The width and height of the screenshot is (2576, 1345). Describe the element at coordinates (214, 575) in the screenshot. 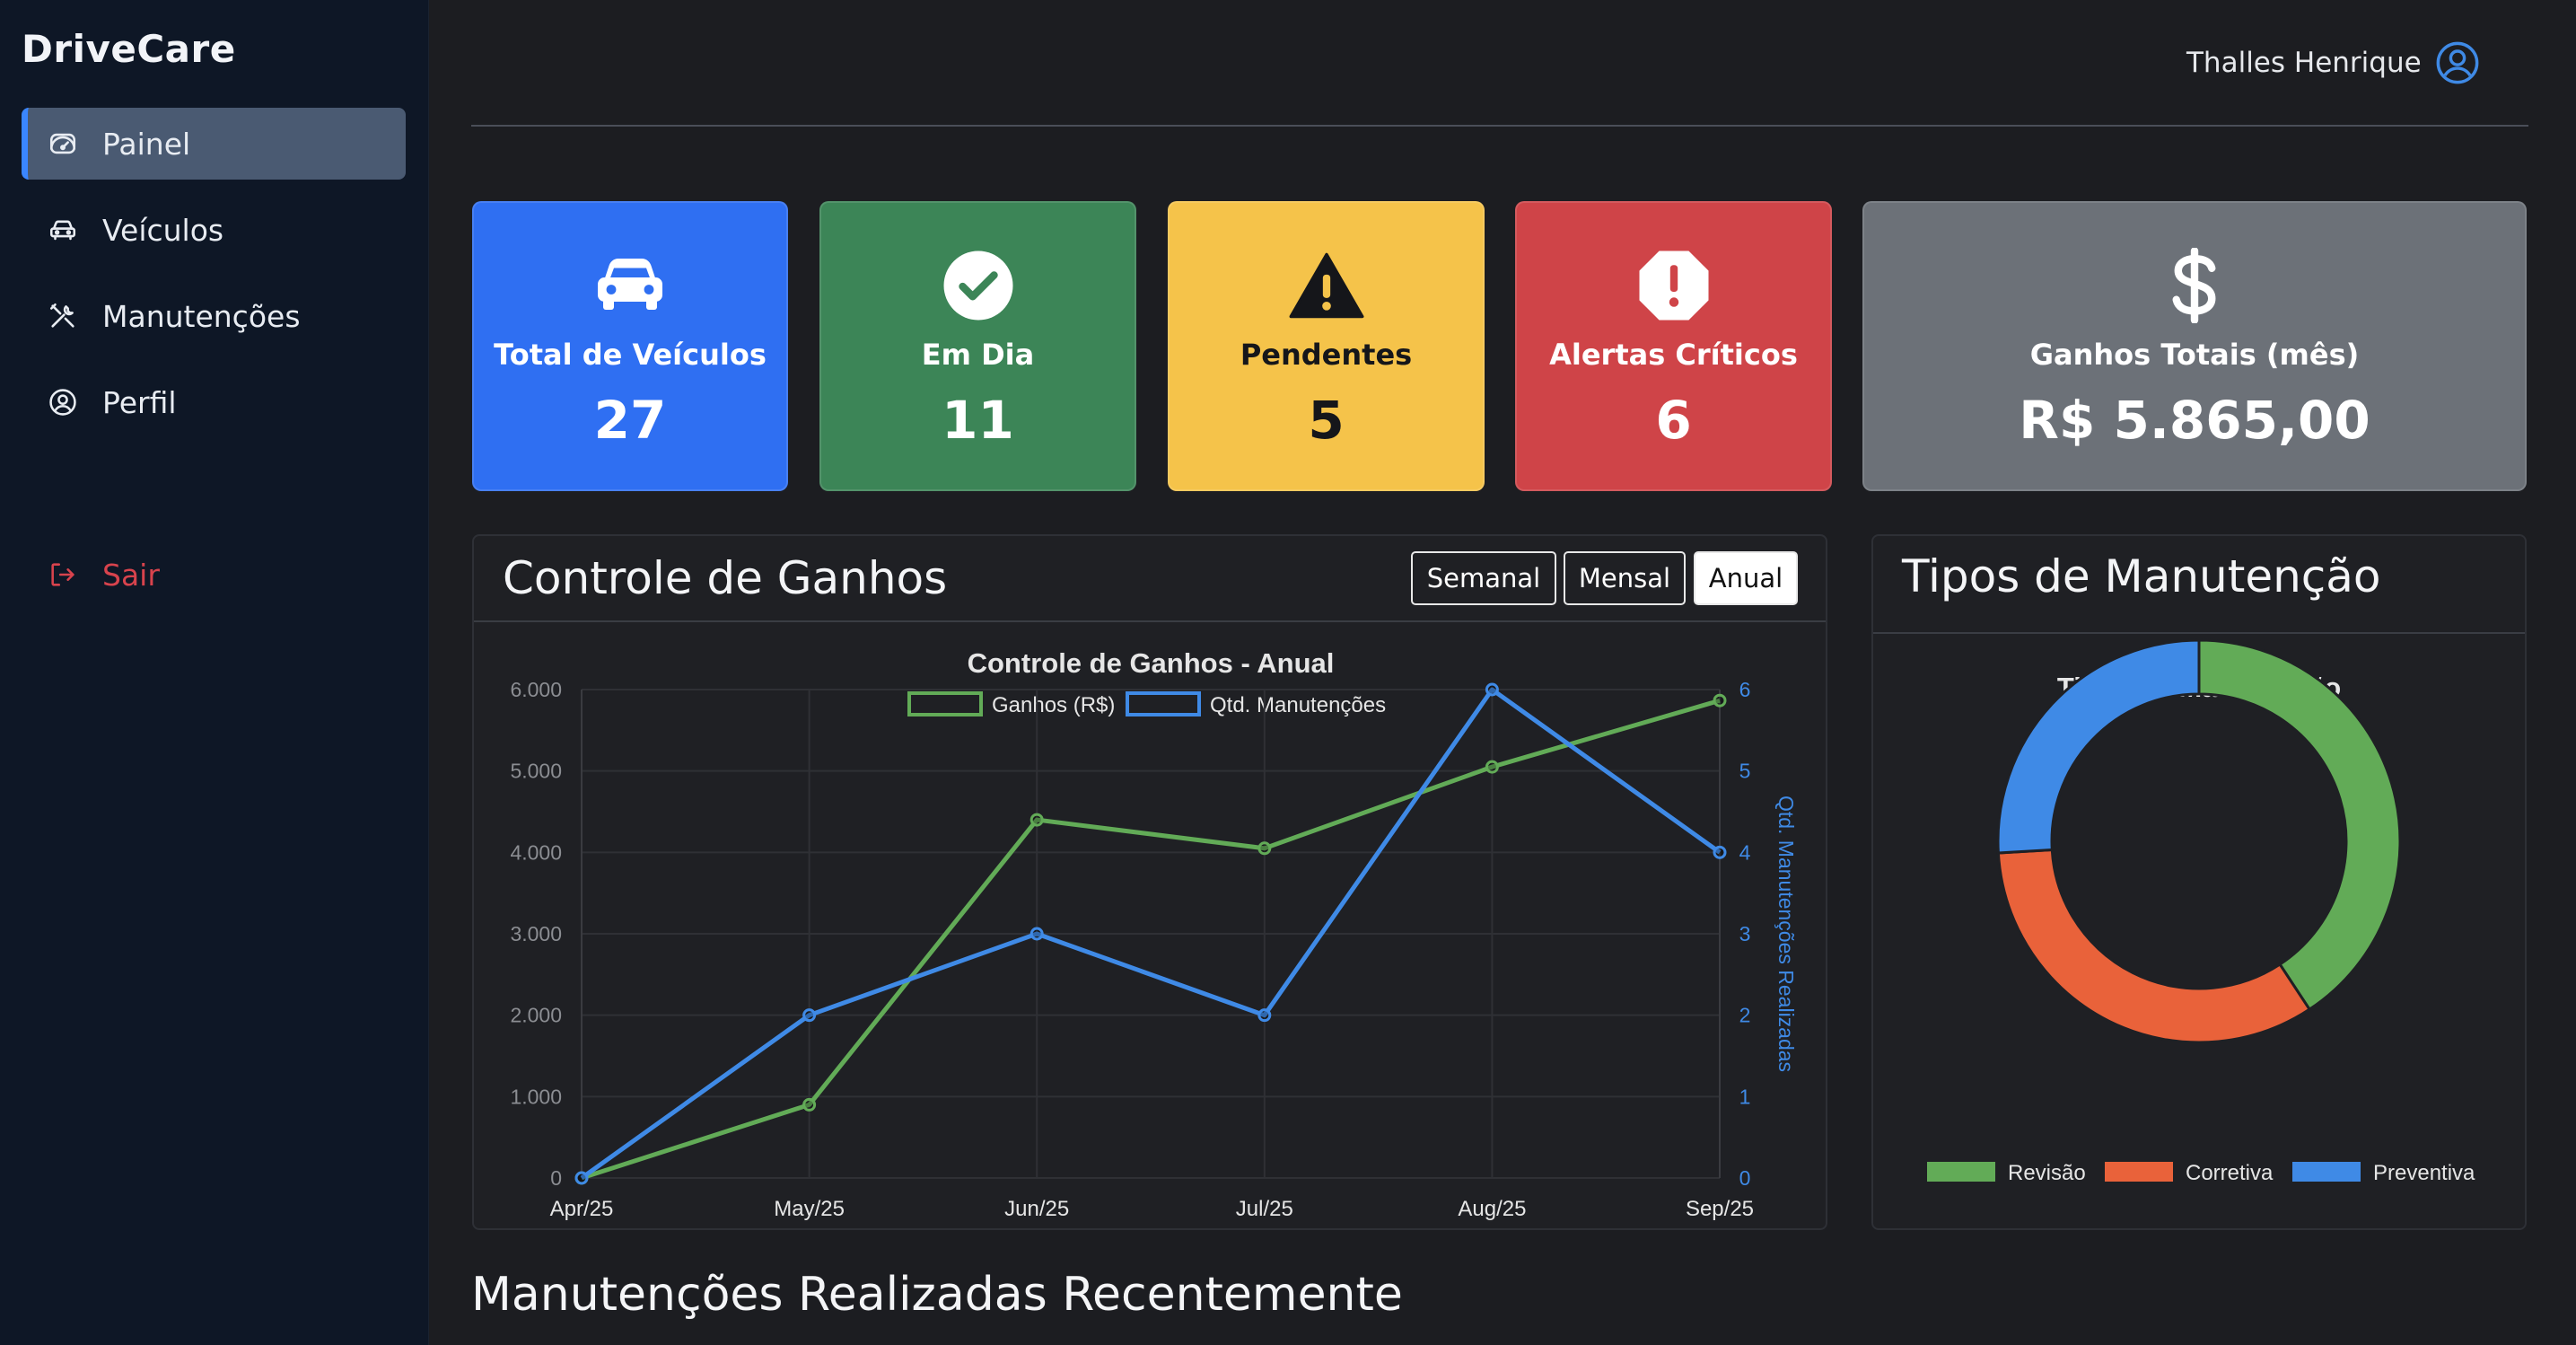

I see `logout-button: Sair` at that location.